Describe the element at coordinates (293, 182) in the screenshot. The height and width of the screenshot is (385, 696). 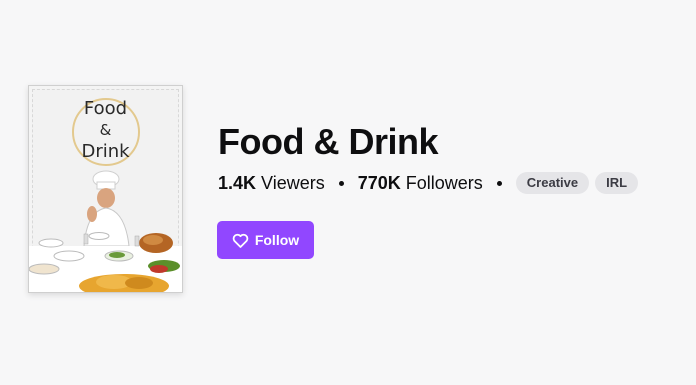
I see `viewers-label: Viewers` at that location.